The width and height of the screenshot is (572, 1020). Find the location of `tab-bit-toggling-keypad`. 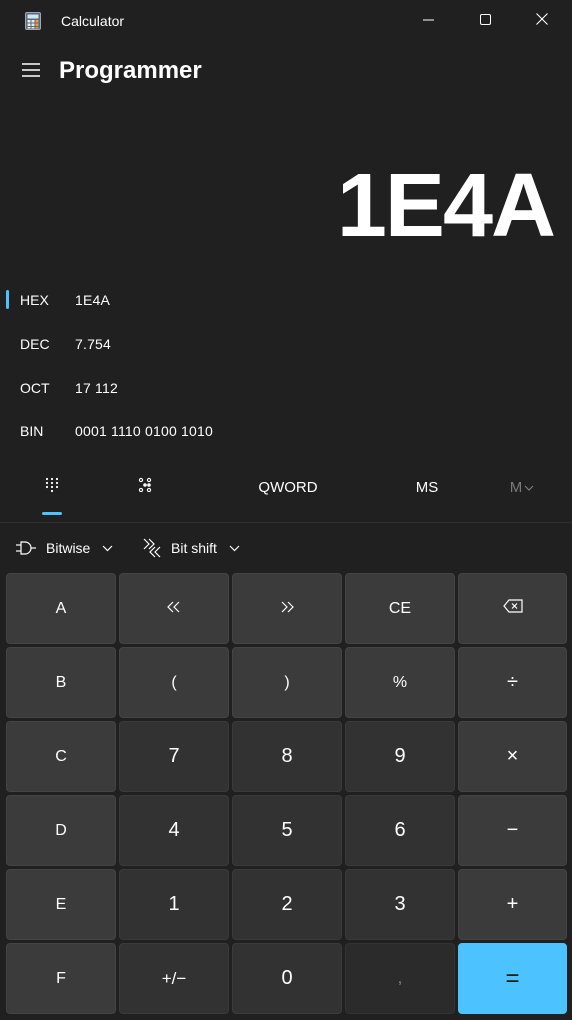

tab-bit-toggling-keypad is located at coordinates (145, 487).